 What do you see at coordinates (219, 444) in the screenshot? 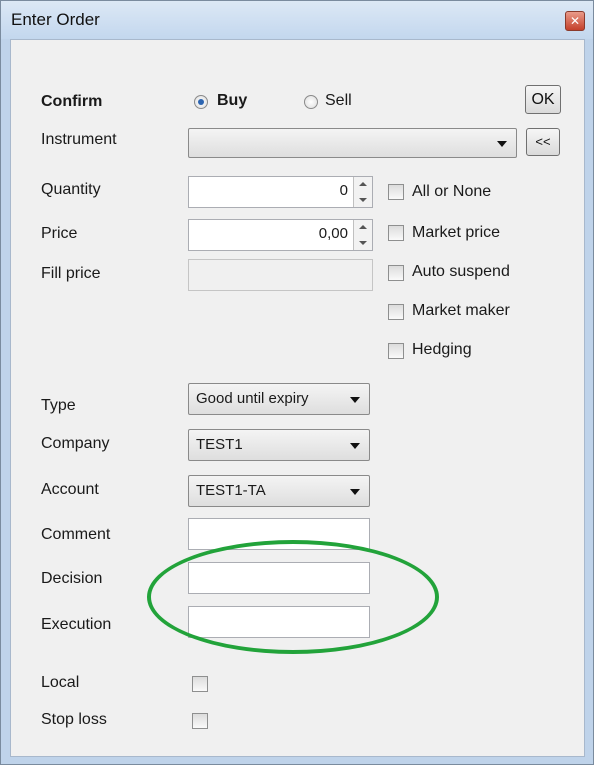
I see `company-value: TEST1` at bounding box center [219, 444].